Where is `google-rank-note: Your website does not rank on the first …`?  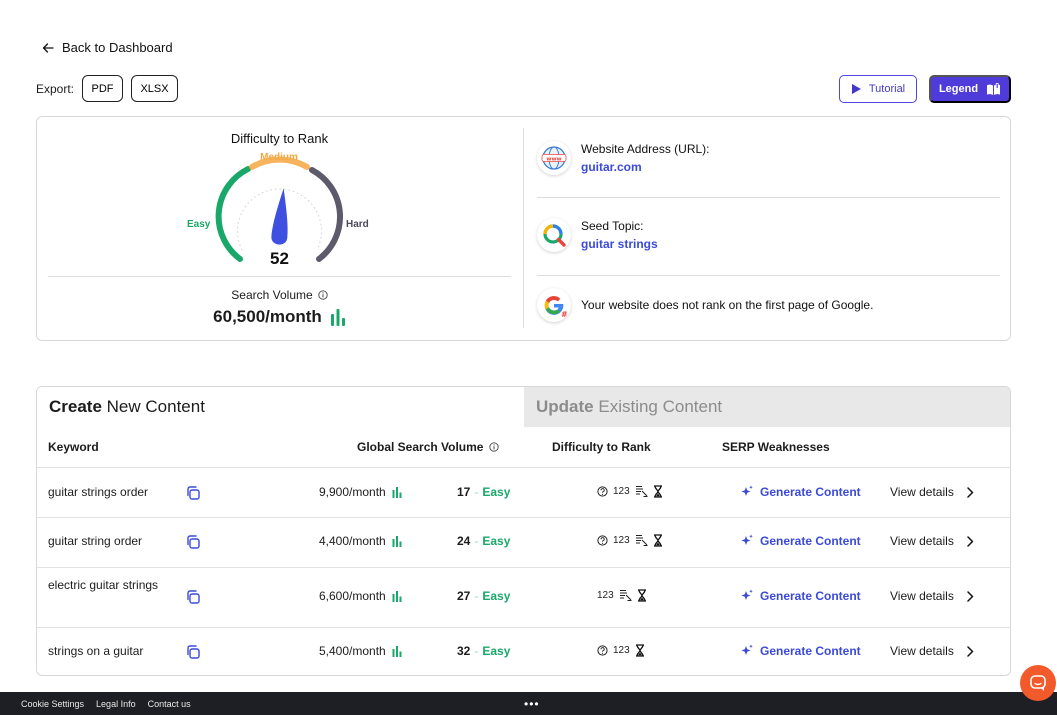 google-rank-note: Your website does not rank on the first … is located at coordinates (727, 305).